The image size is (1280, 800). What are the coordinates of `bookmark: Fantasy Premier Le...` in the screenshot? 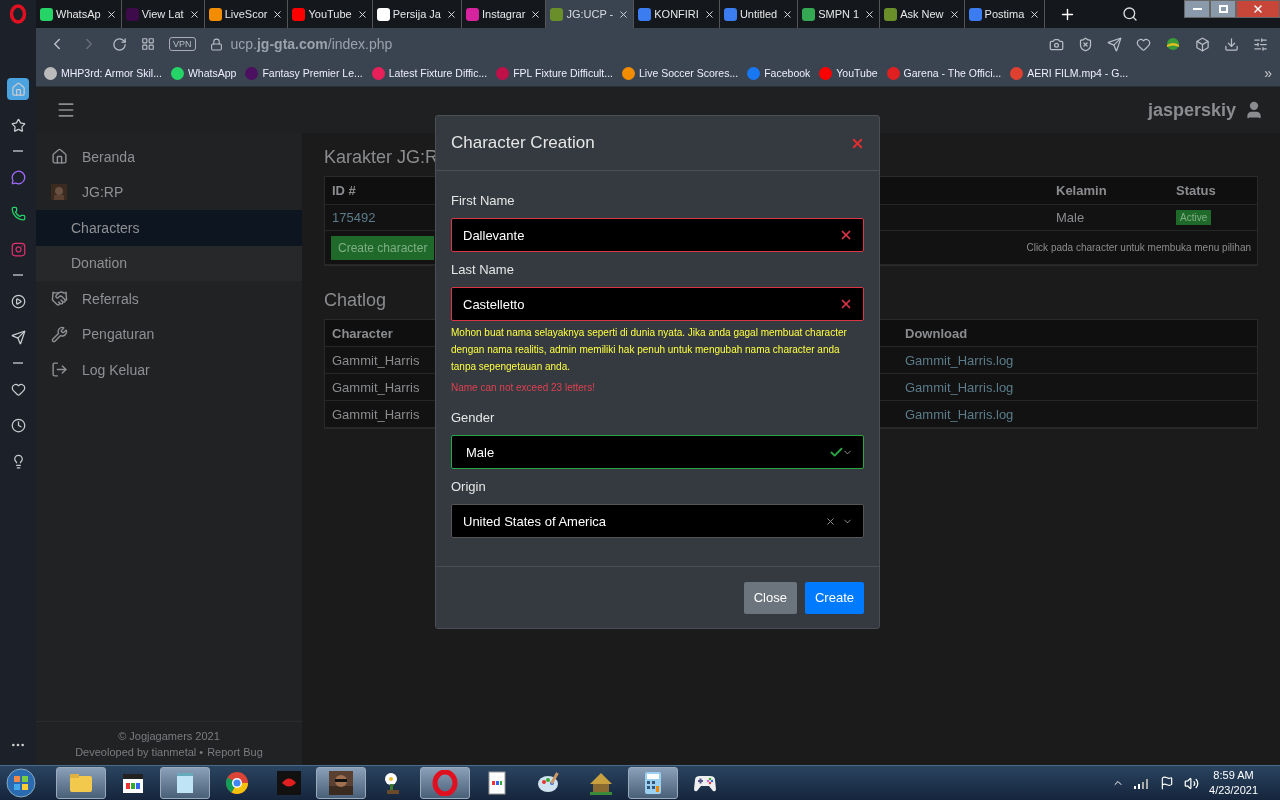 It's located at (304, 73).